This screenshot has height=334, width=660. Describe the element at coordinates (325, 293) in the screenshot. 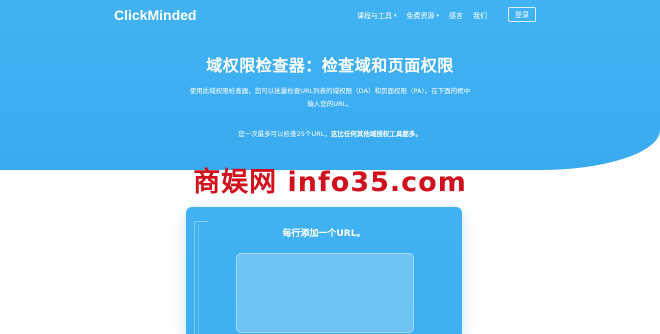

I see `url-list-input` at that location.